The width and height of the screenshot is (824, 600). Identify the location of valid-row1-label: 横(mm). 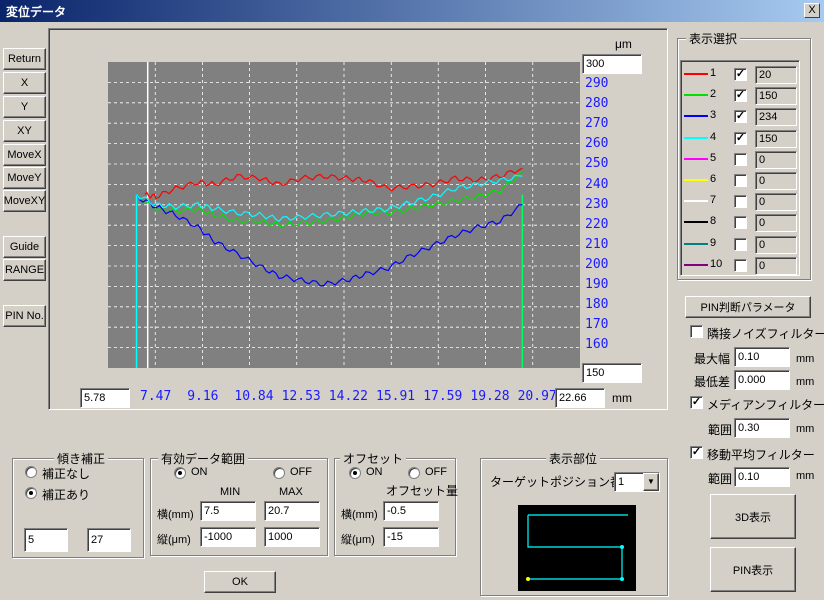
(175, 515).